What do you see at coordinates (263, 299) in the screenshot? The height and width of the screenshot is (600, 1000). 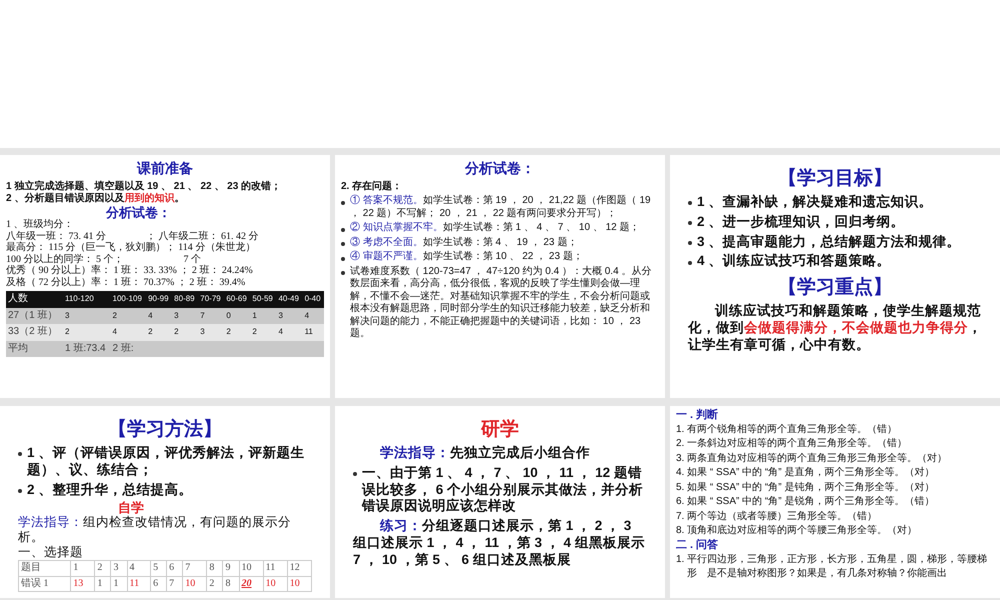 I see `column-header: 50-59` at bounding box center [263, 299].